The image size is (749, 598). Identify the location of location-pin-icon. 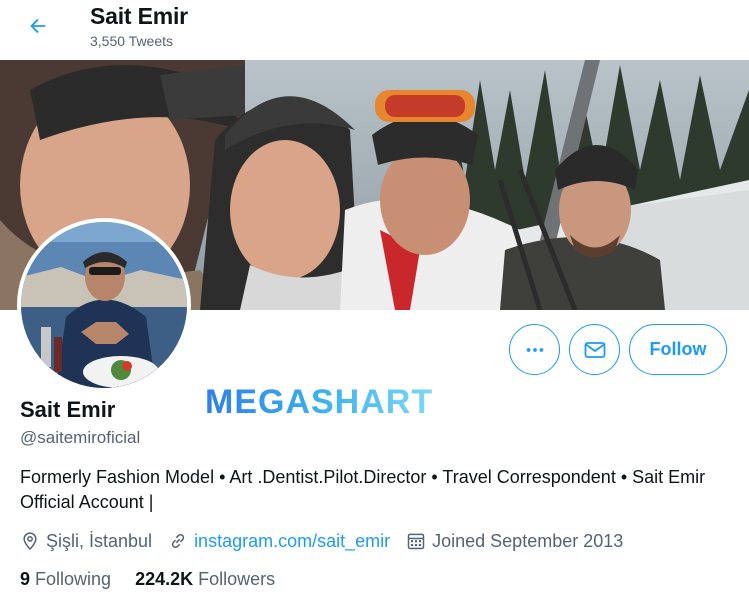
(30, 541).